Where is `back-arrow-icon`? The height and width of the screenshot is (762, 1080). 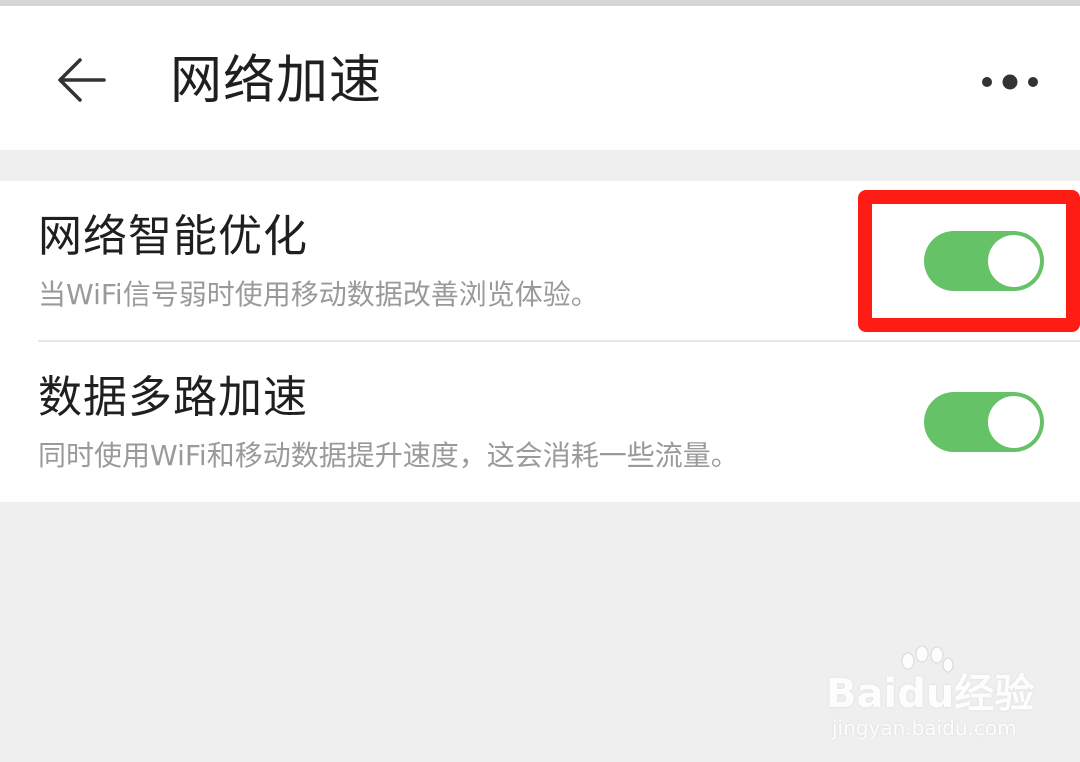
back-arrow-icon is located at coordinates (82, 80).